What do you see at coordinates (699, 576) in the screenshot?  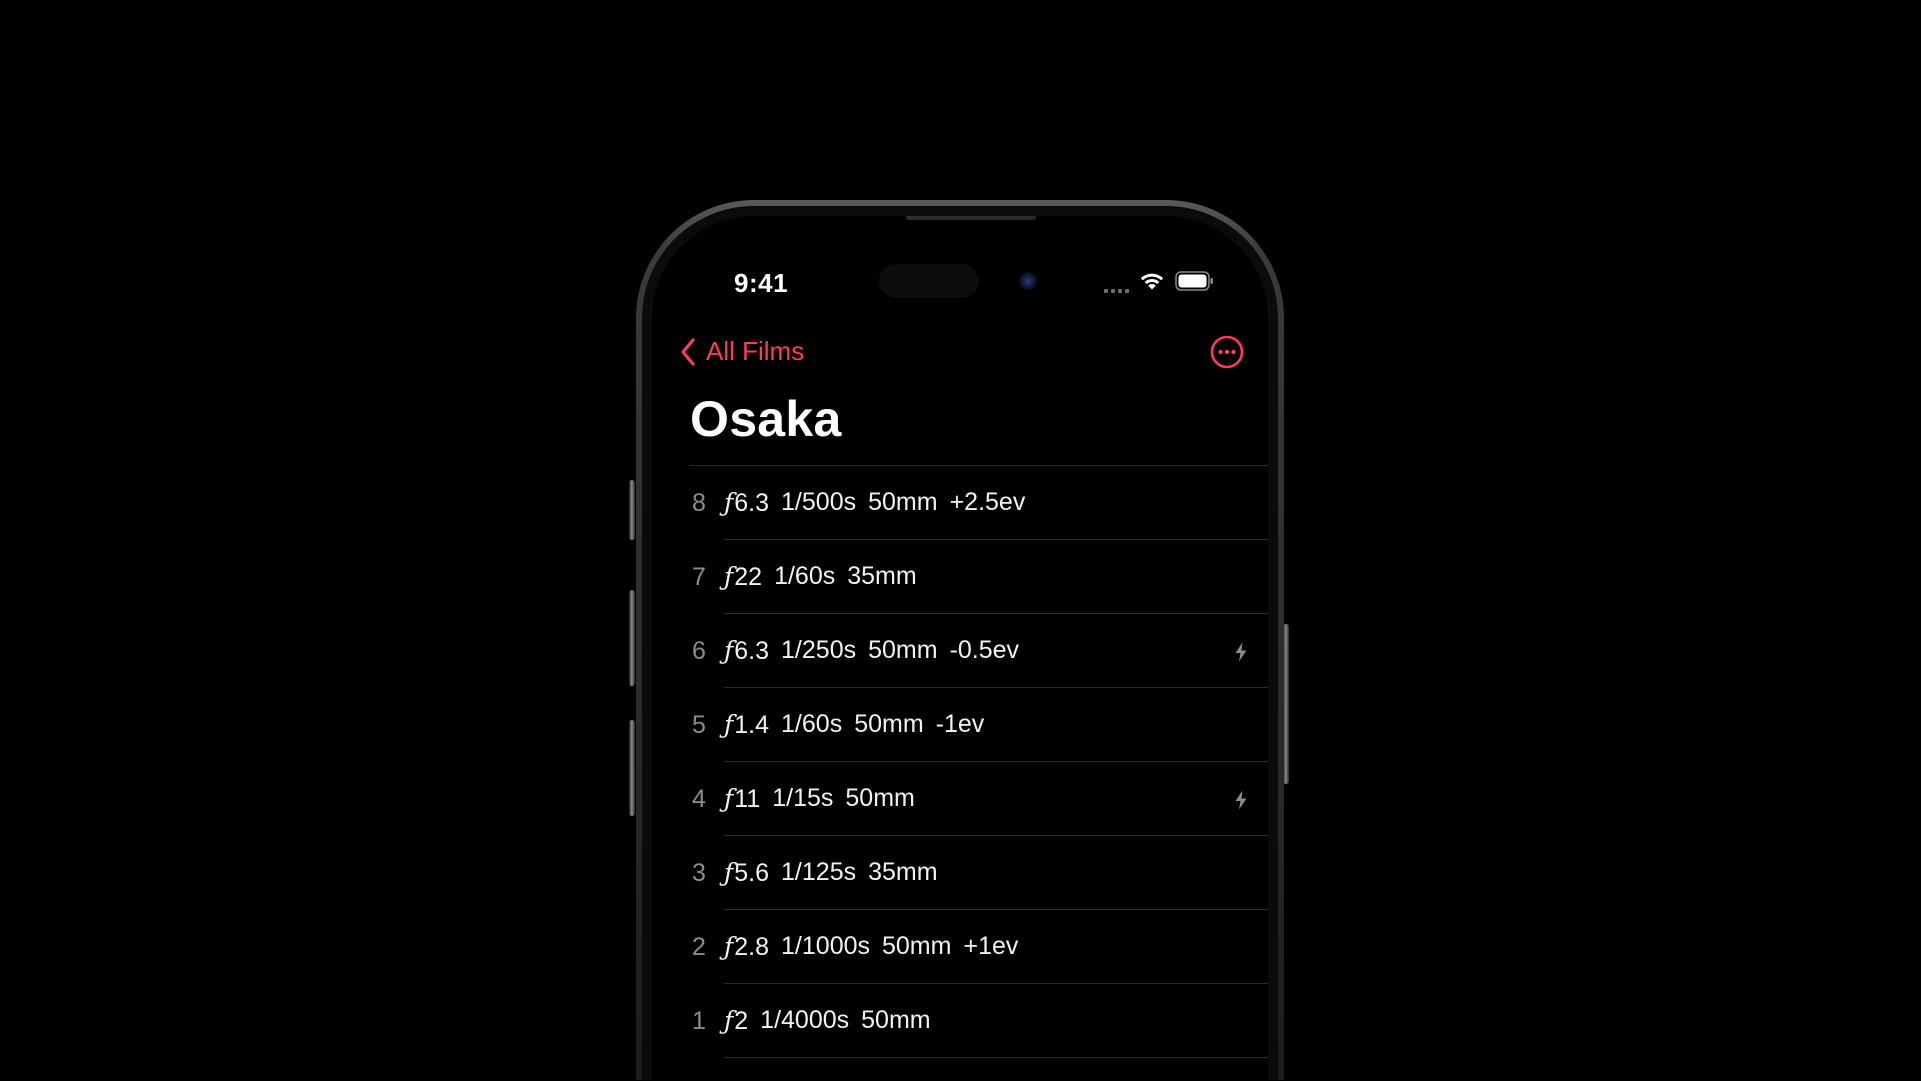 I see `shot-number: 7` at bounding box center [699, 576].